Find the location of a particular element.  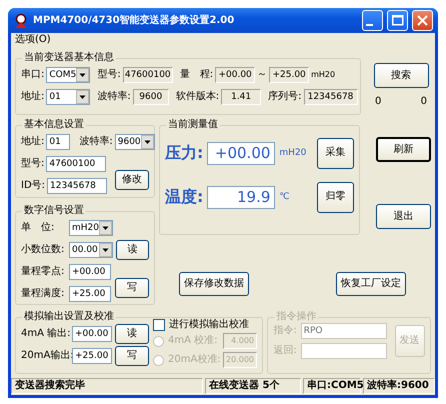

dropdown: 01 is located at coordinates (68, 97).